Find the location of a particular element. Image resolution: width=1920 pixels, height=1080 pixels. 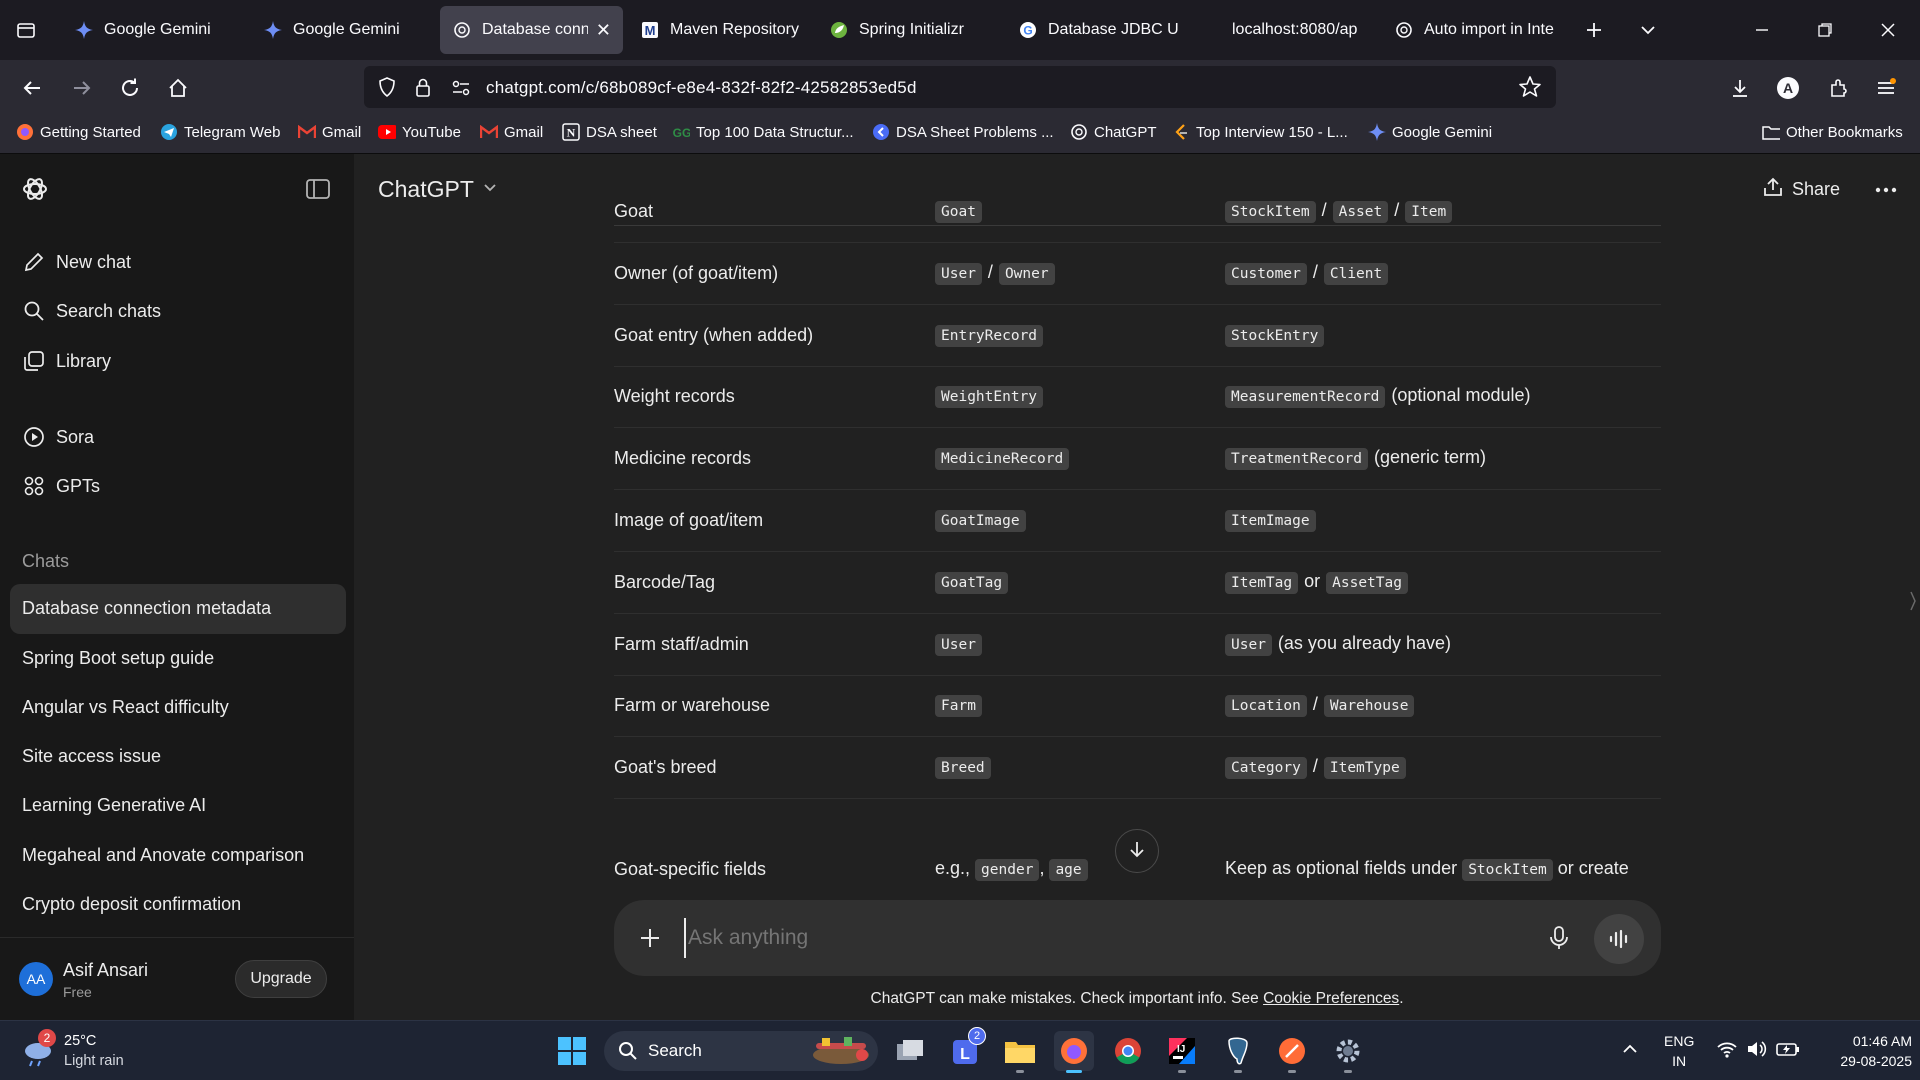

upgrade-button: Upgrade is located at coordinates (281, 979).